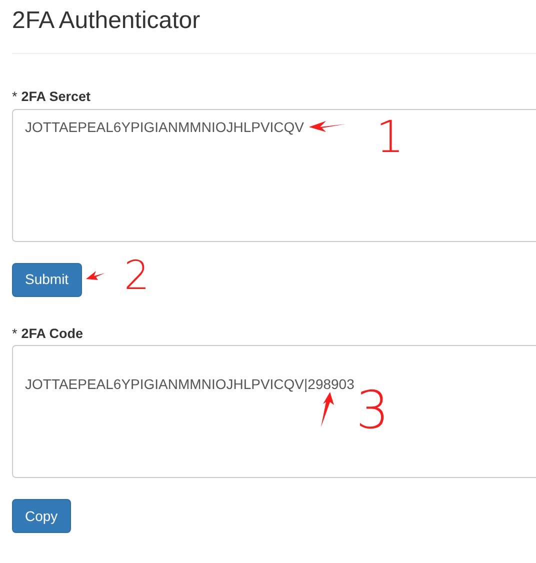 The width and height of the screenshot is (536, 563). I want to click on copy-button: Copy, so click(41, 516).